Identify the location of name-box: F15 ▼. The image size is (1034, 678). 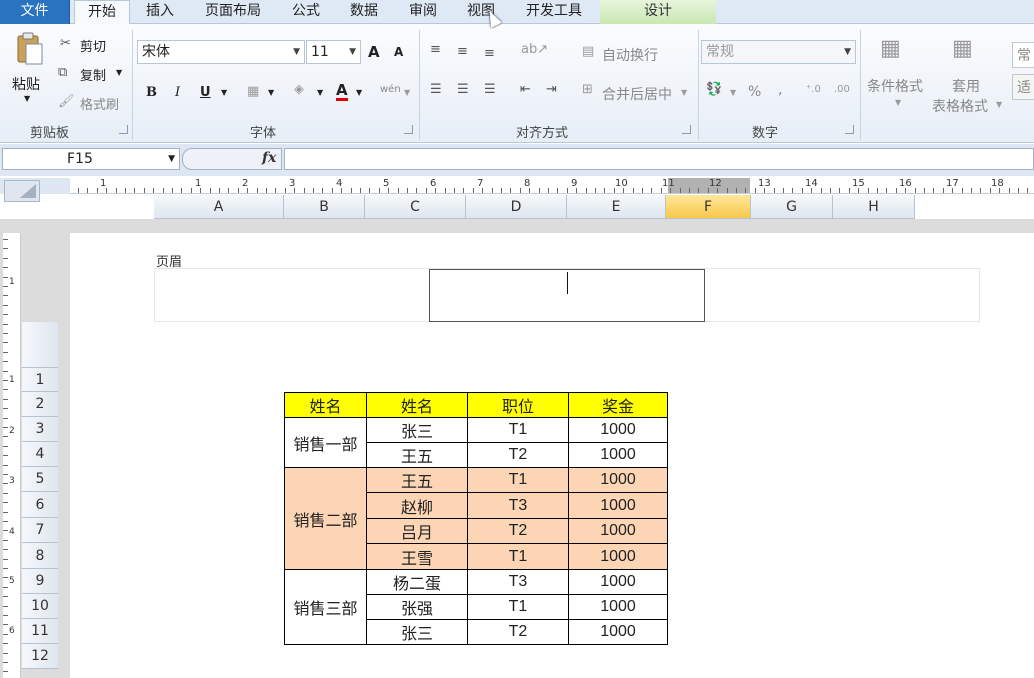
(91, 159).